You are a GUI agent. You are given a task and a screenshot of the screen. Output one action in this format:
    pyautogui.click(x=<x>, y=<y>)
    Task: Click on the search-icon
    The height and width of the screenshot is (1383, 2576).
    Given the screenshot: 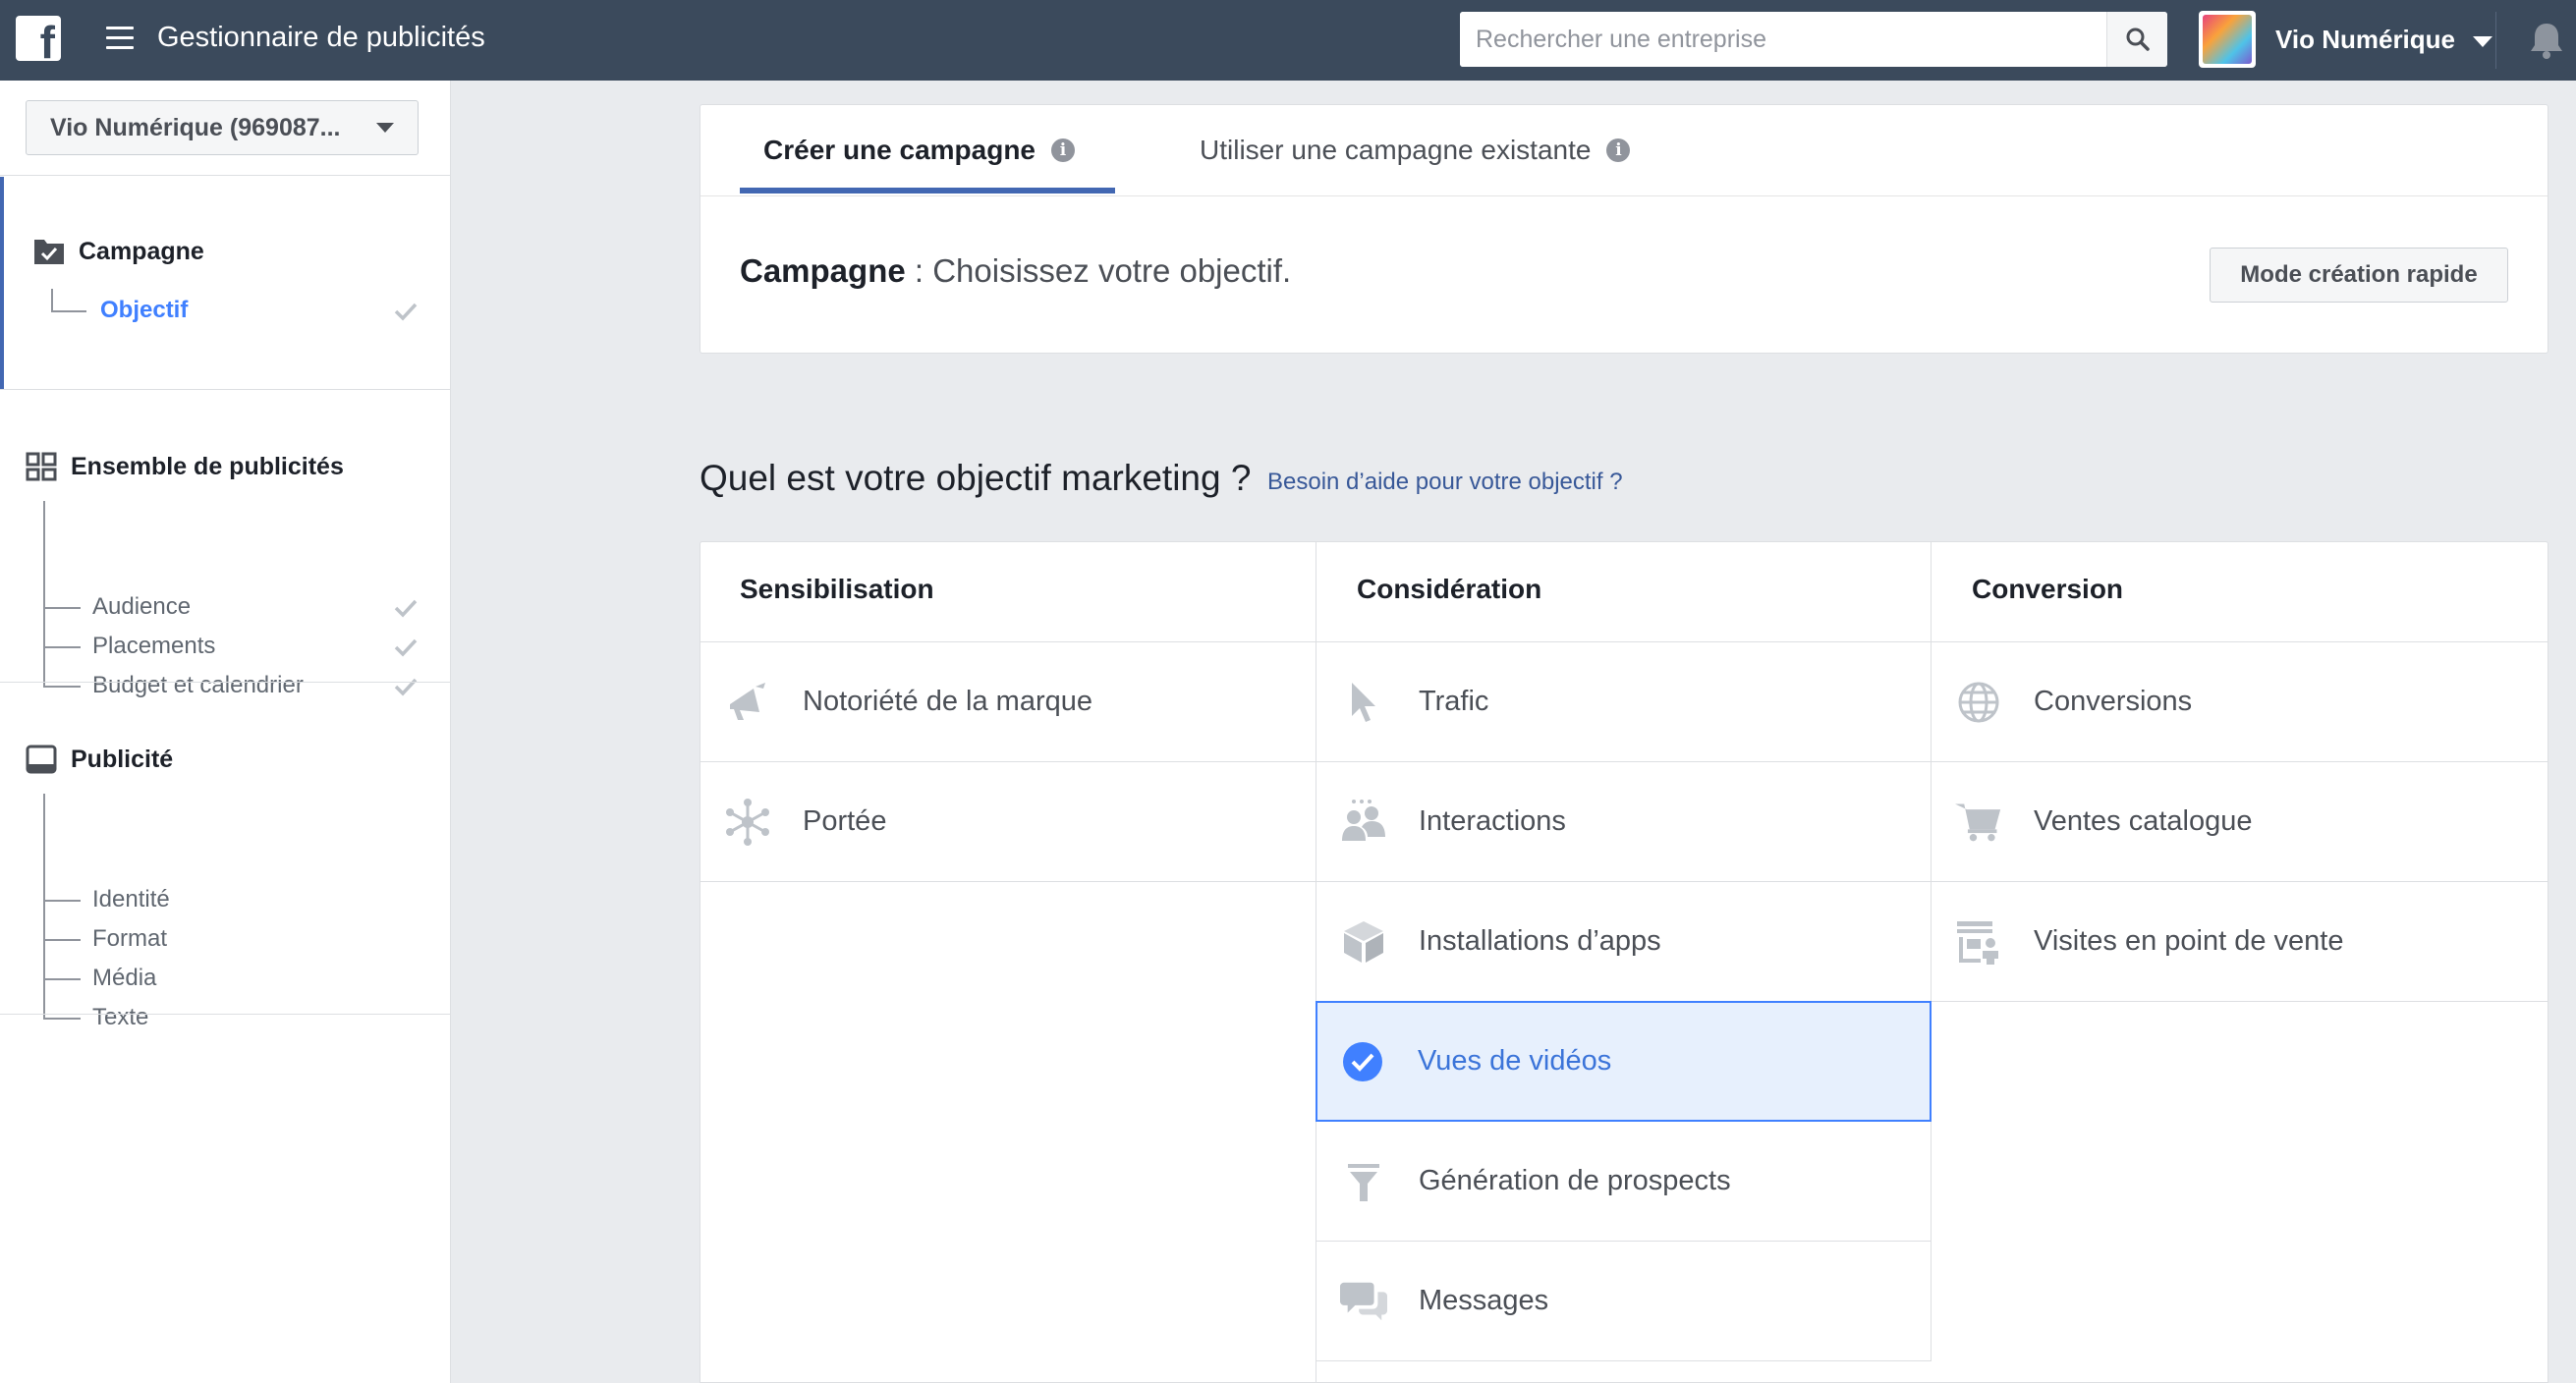 What is the action you would take?
    pyautogui.click(x=2138, y=39)
    